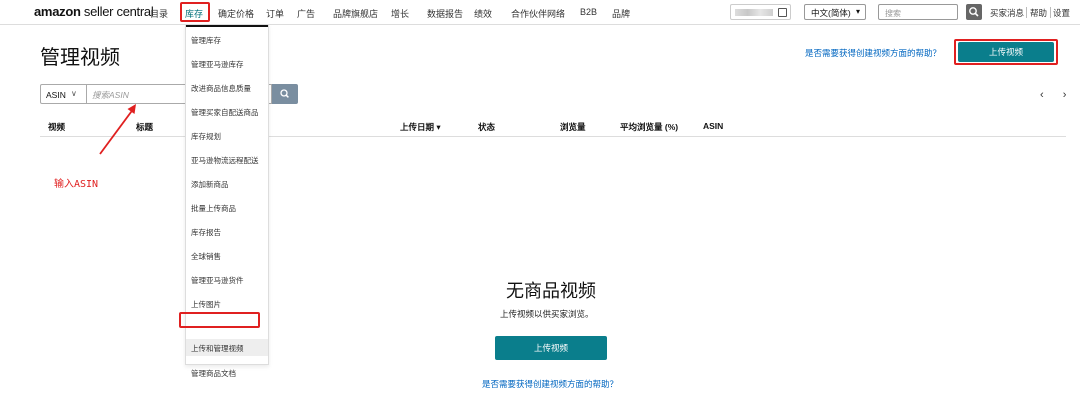  I want to click on asin-search-button, so click(285, 94).